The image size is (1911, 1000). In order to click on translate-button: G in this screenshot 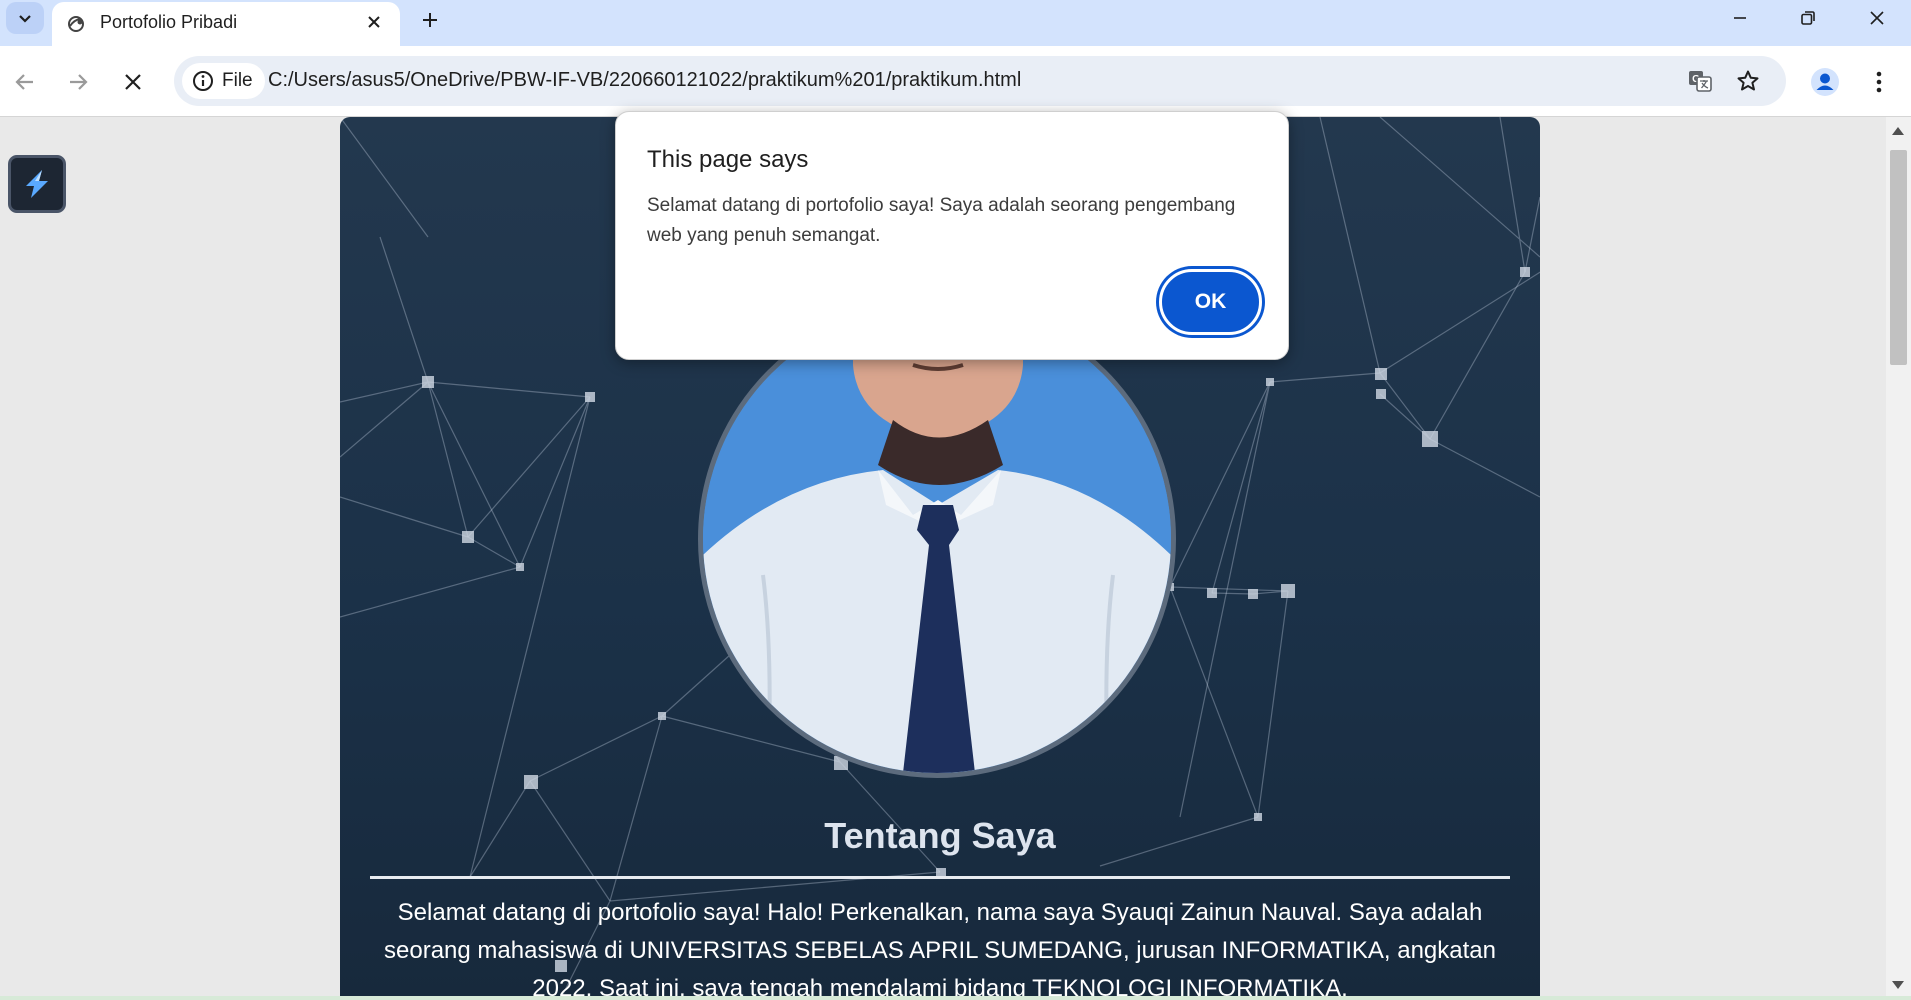, I will do `click(1700, 81)`.